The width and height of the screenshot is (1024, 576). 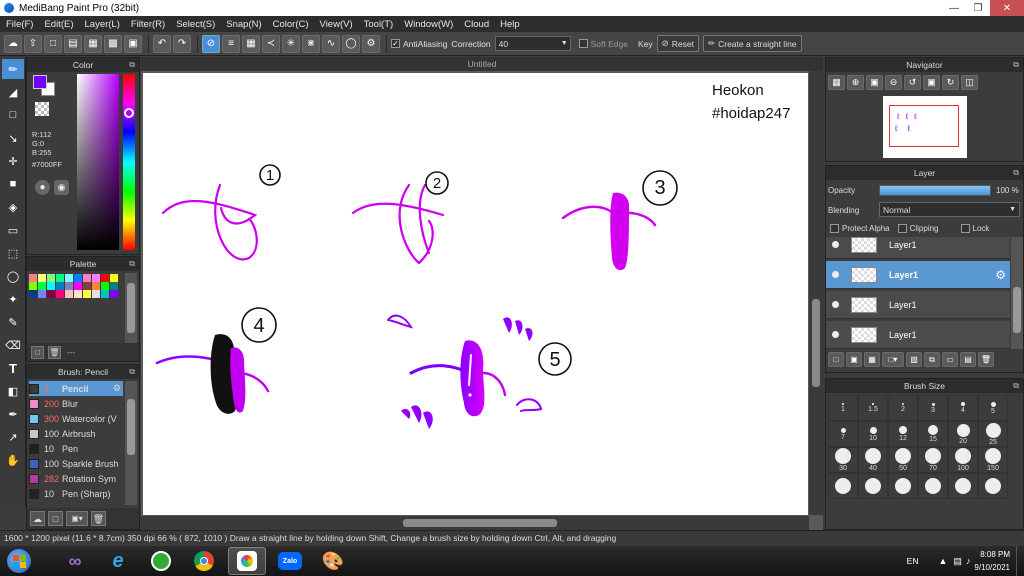 I want to click on brush-size-cell: 1.5, so click(x=873, y=408).